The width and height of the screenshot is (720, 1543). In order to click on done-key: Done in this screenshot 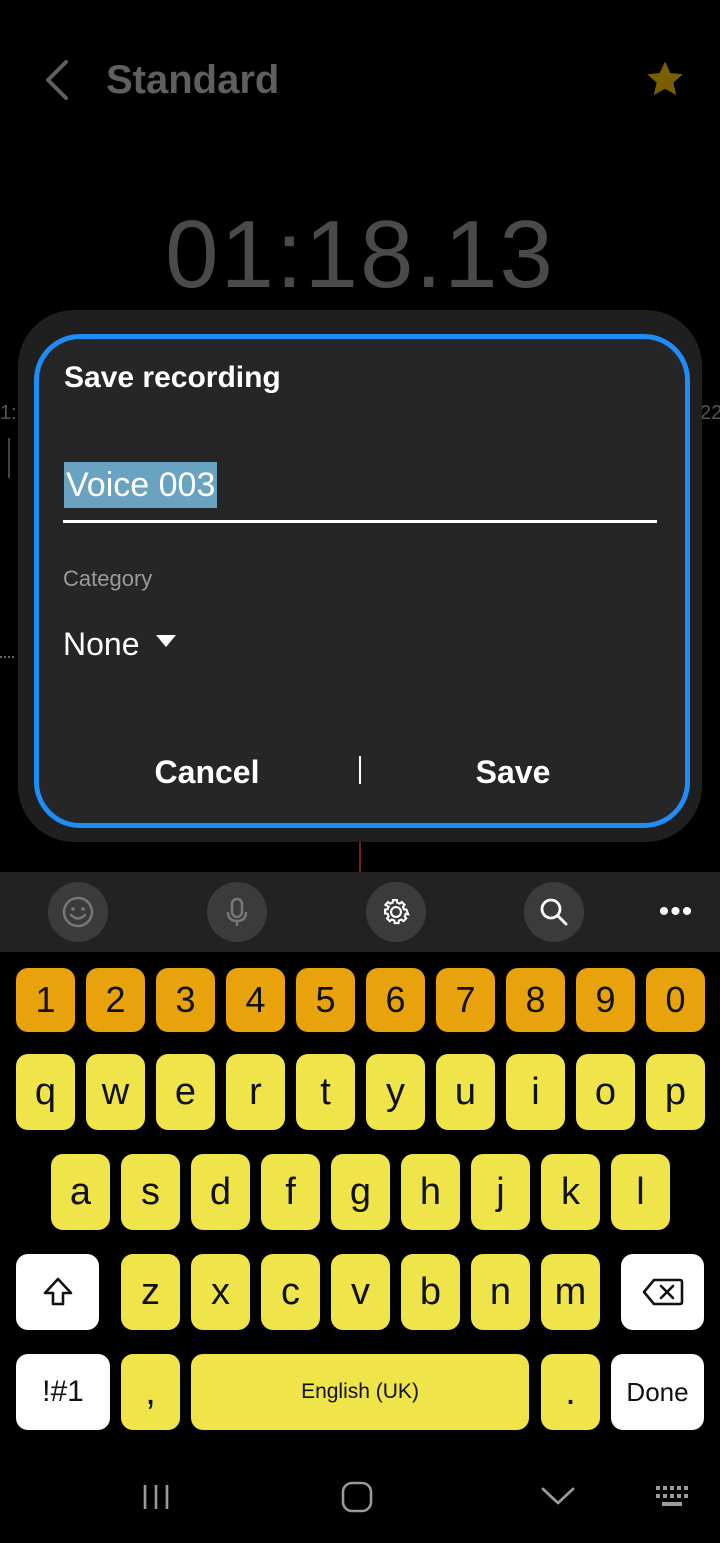, I will do `click(657, 1392)`.